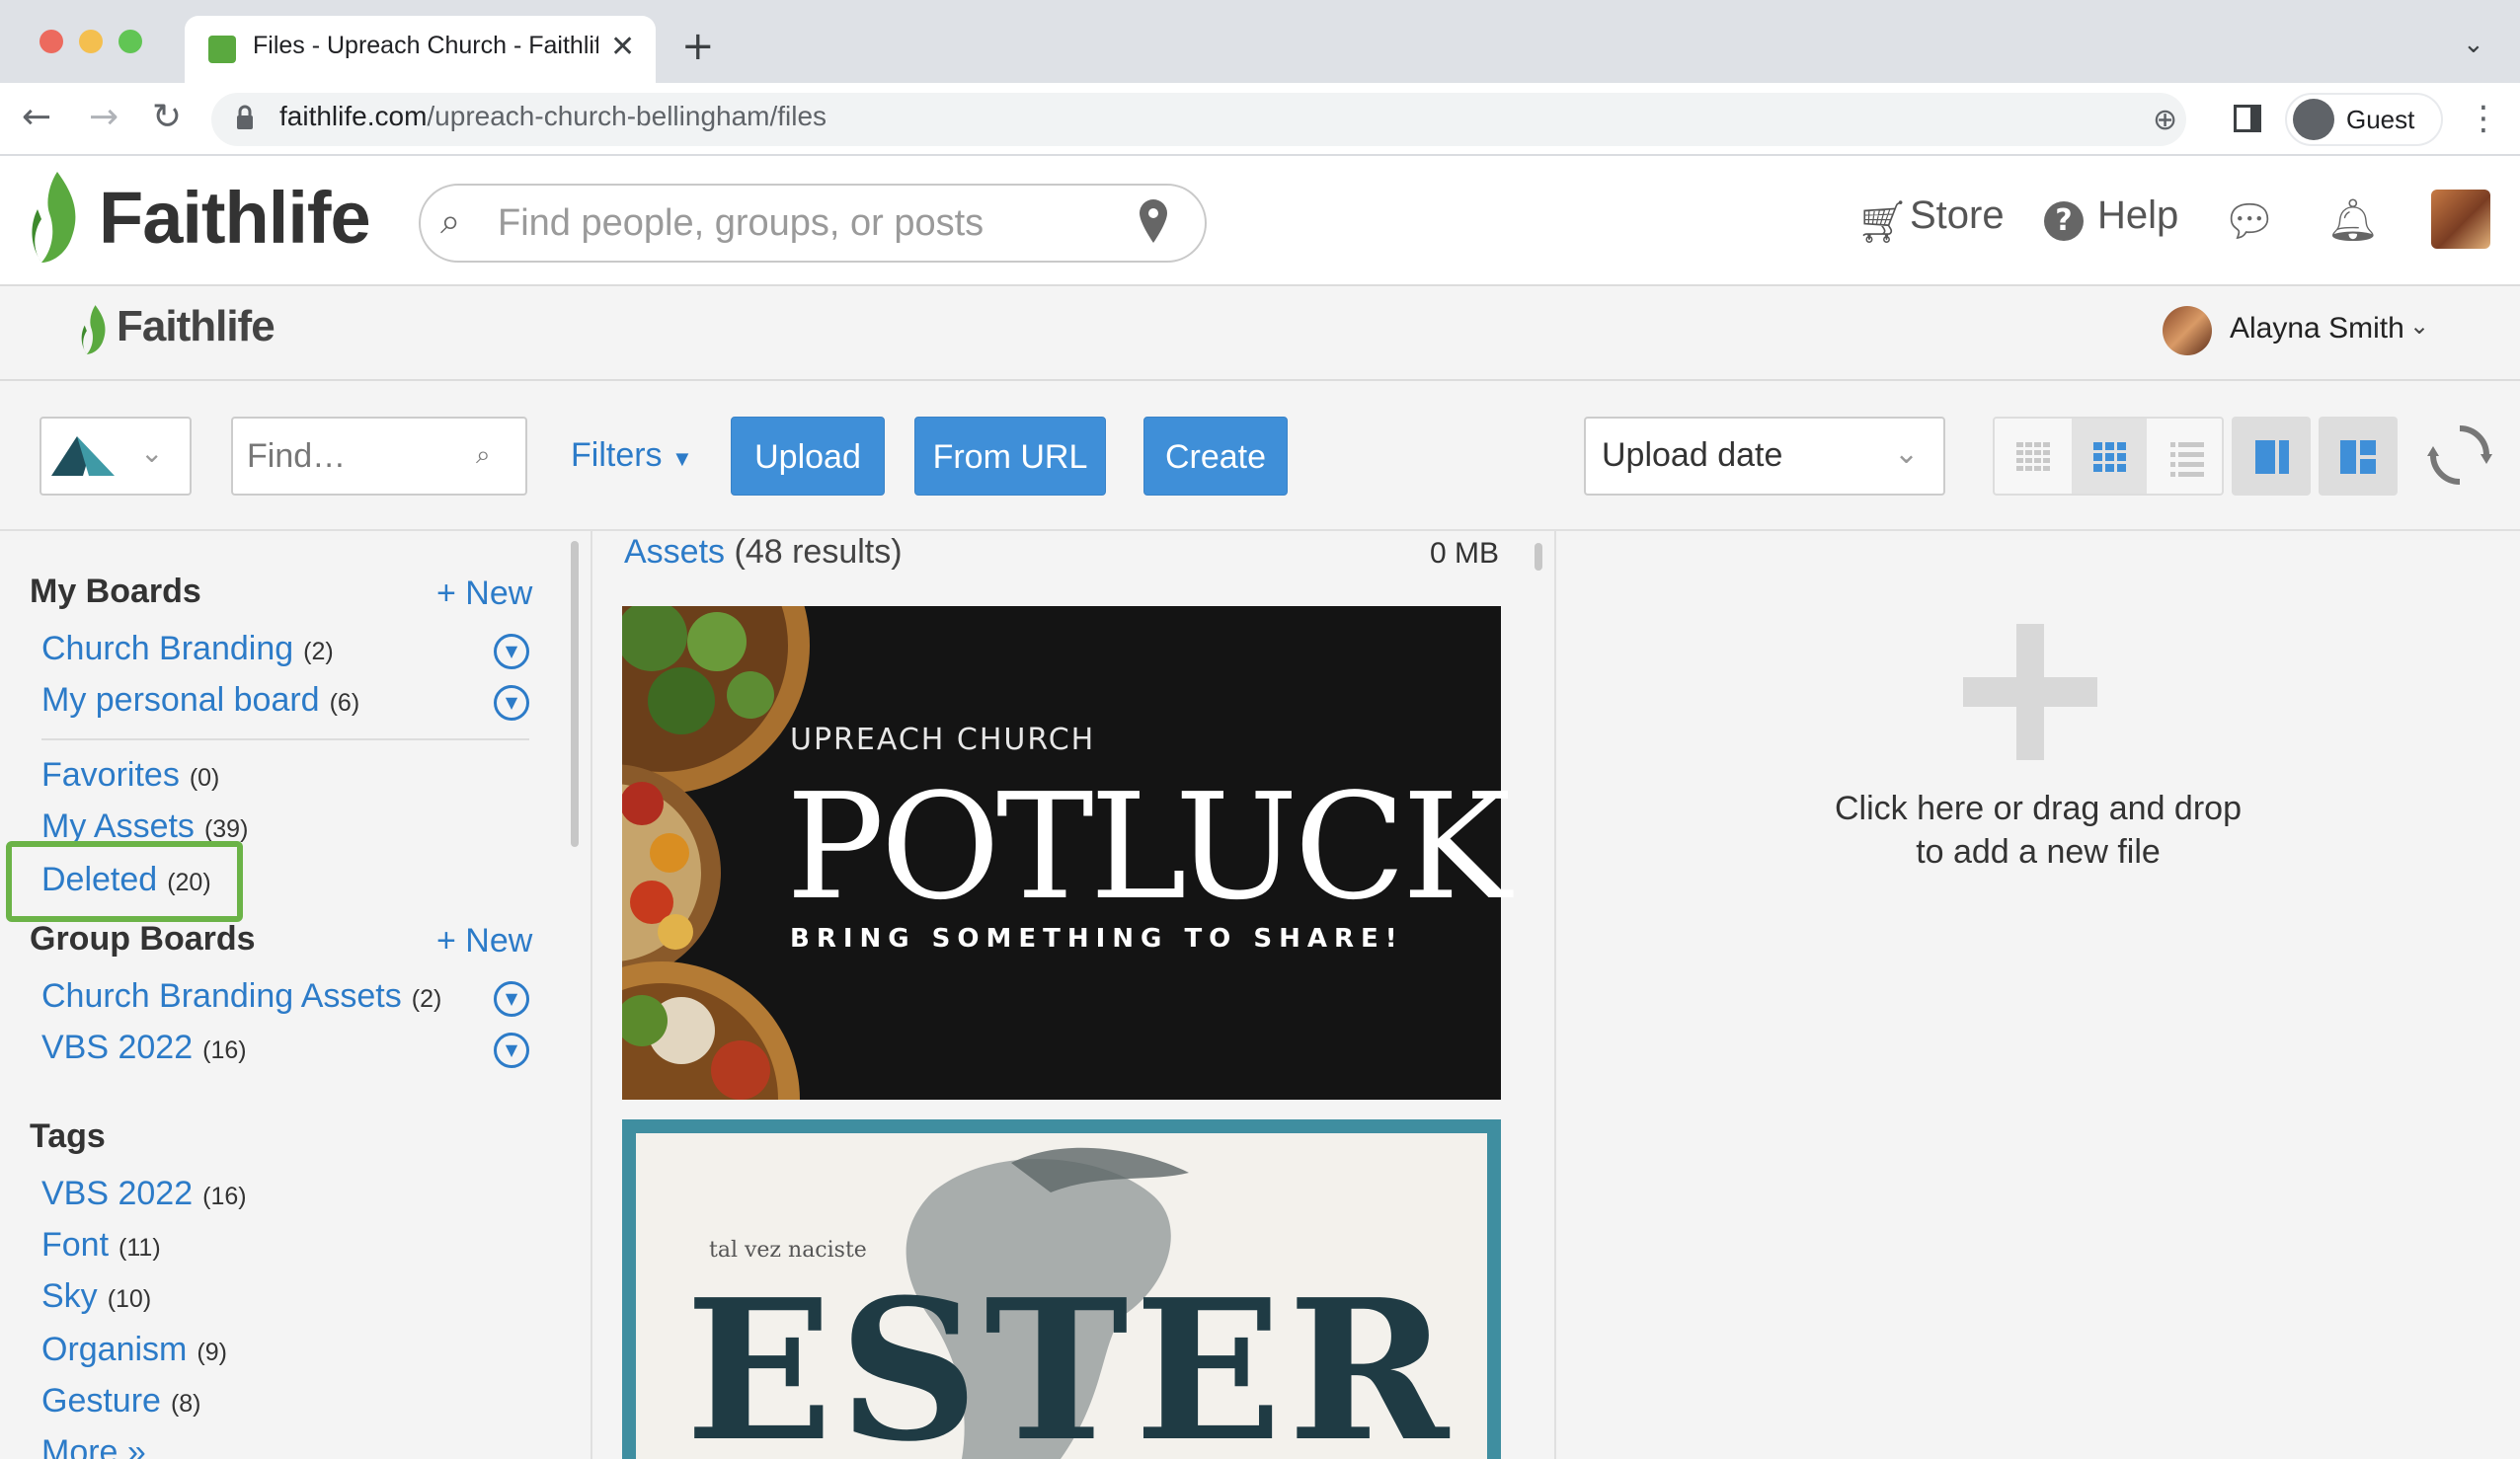 This screenshot has width=2520, height=1459. I want to click on notifications-bell-icon: 🔔︎, so click(2352, 220).